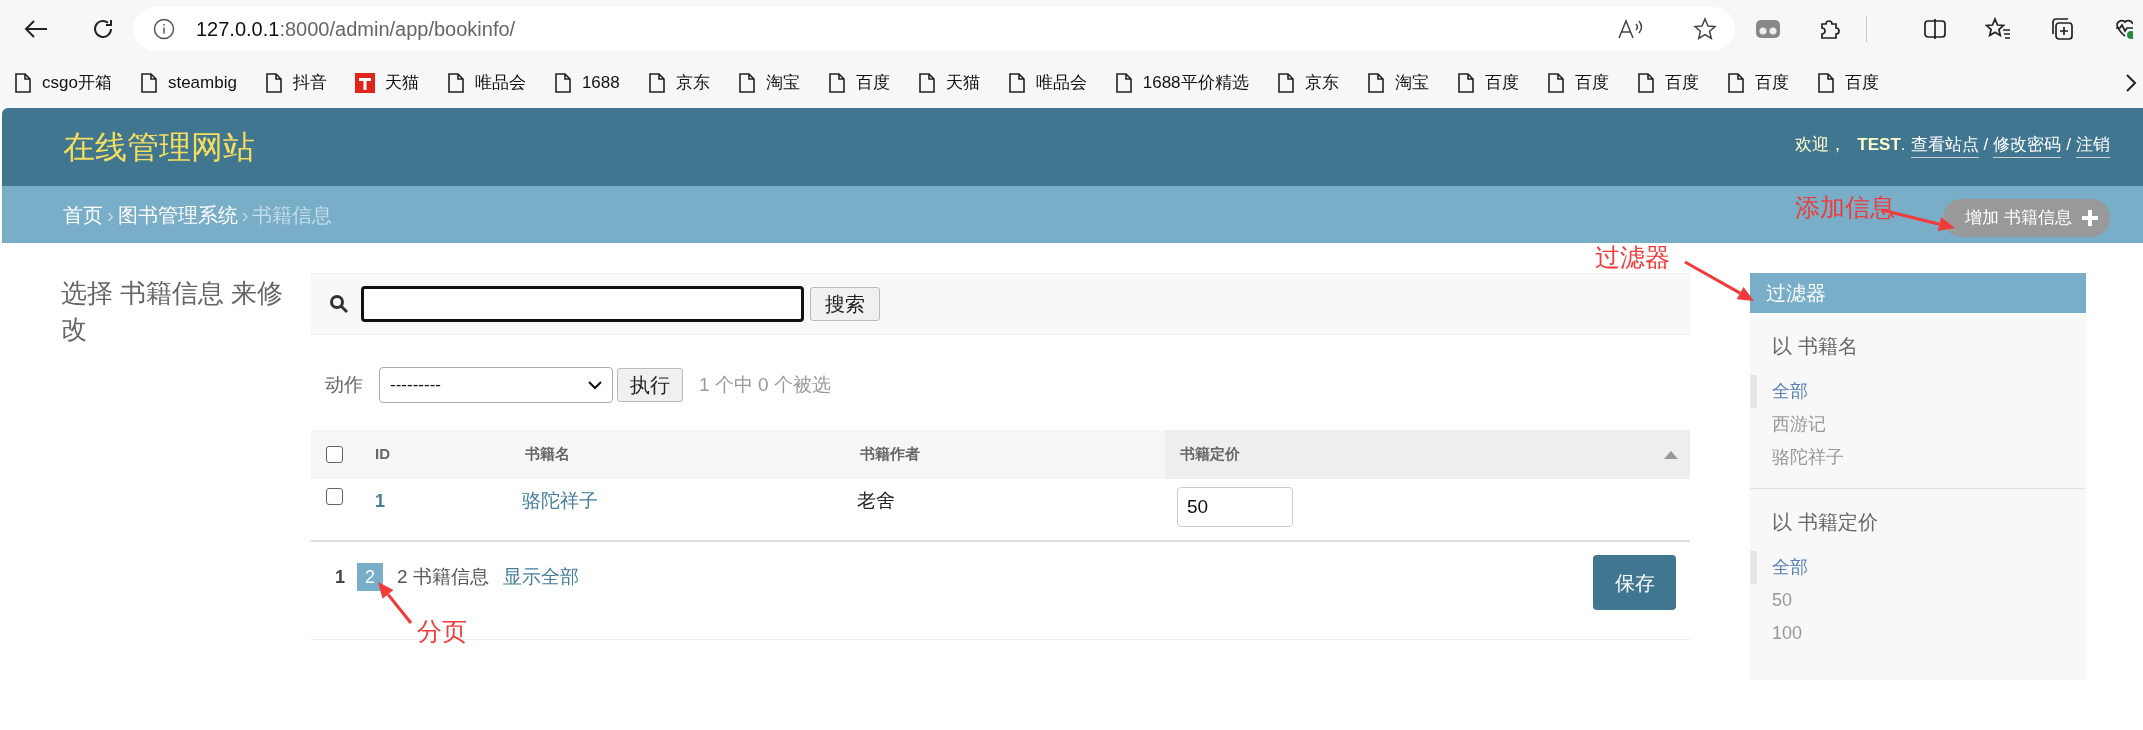 The width and height of the screenshot is (2143, 730). What do you see at coordinates (356, 29) in the screenshot?
I see `url-text: 127.0.0.1:8000/admin/app/bookinfo/` at bounding box center [356, 29].